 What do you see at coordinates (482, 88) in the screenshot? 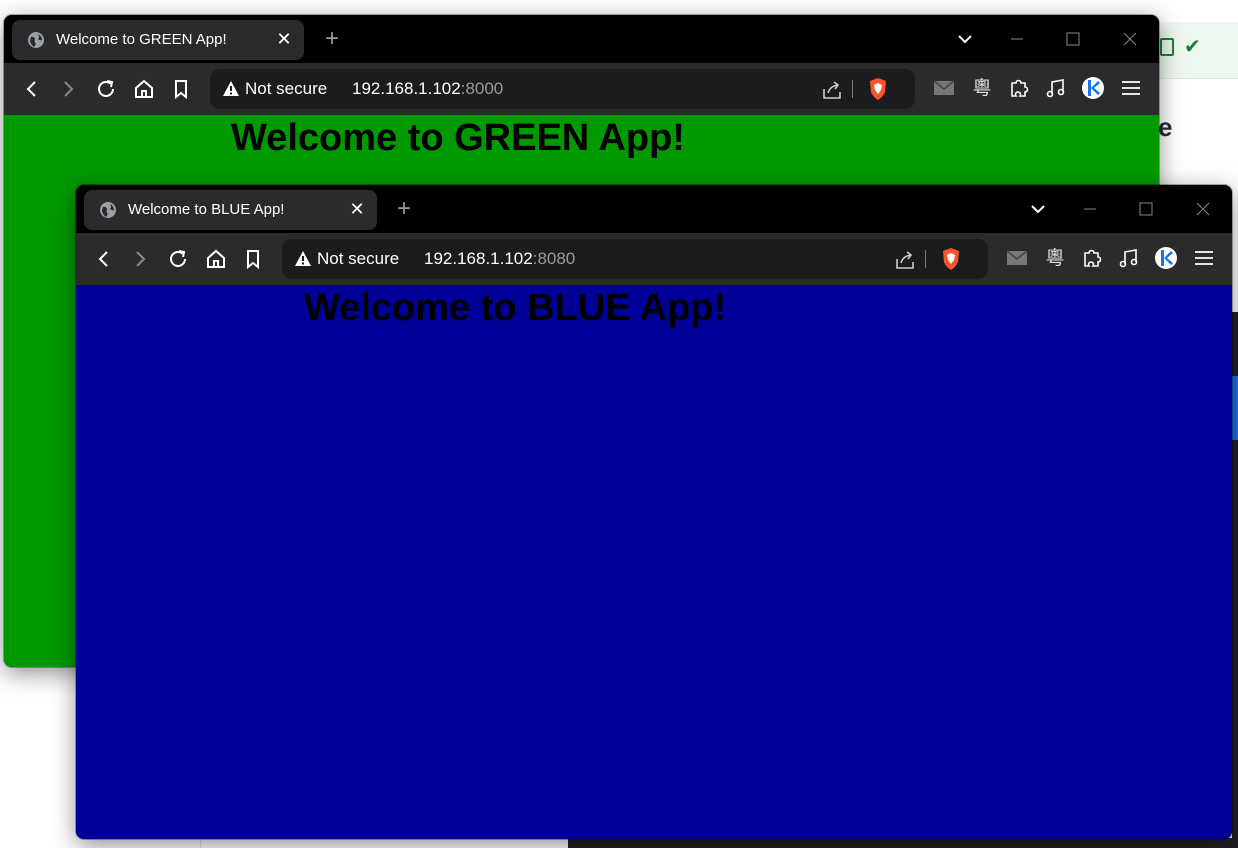
I see `url-port: :8000` at bounding box center [482, 88].